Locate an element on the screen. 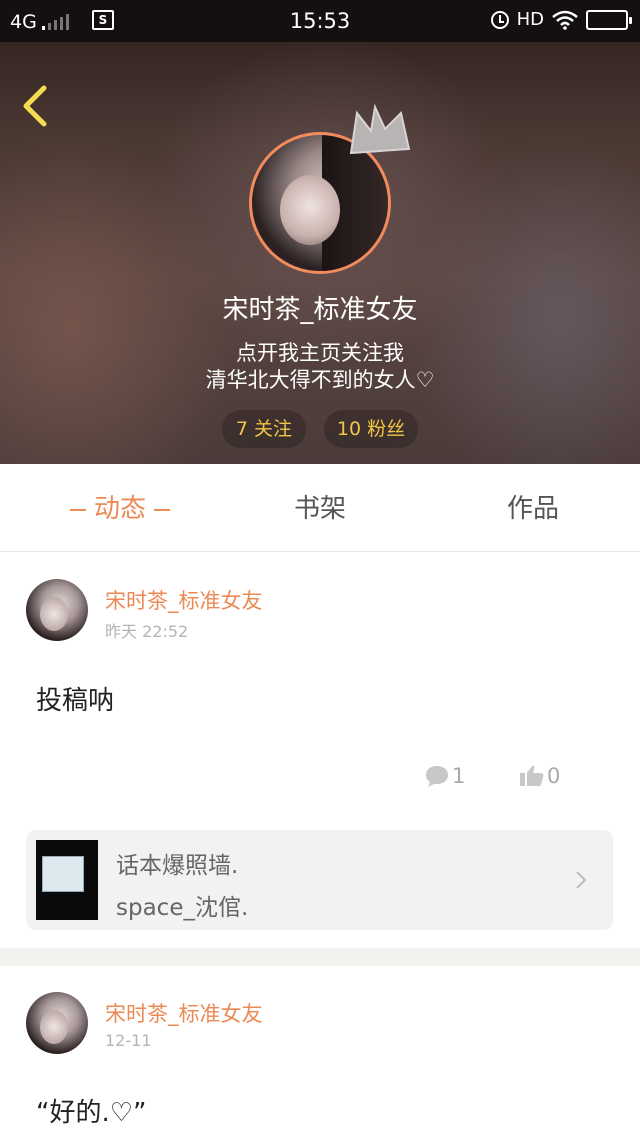 The height and width of the screenshot is (1138, 640). post-content: “好的.♡” is located at coordinates (91, 1113).